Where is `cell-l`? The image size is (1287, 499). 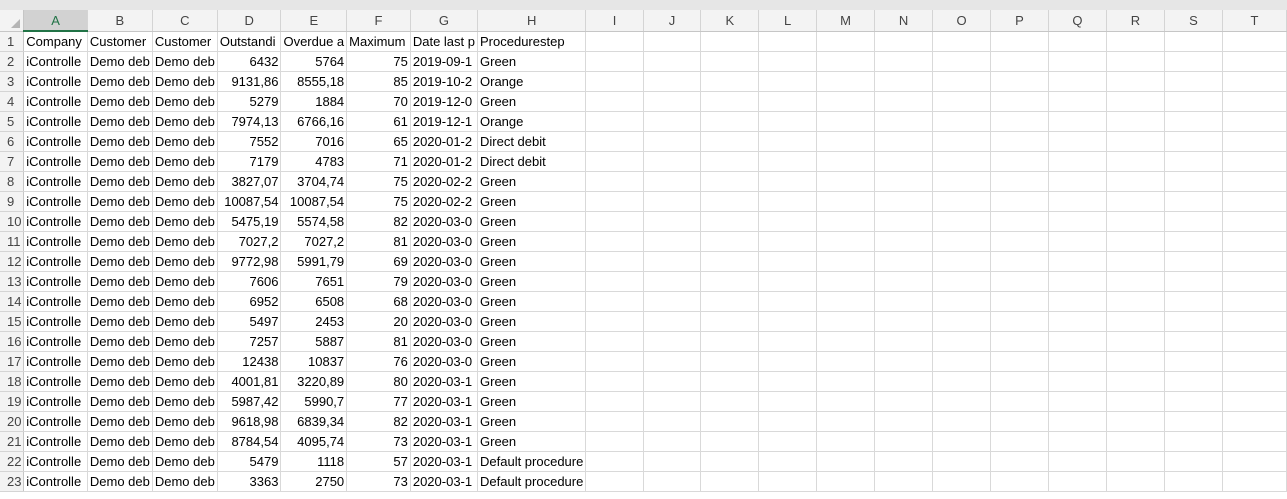
cell-l is located at coordinates (787, 161).